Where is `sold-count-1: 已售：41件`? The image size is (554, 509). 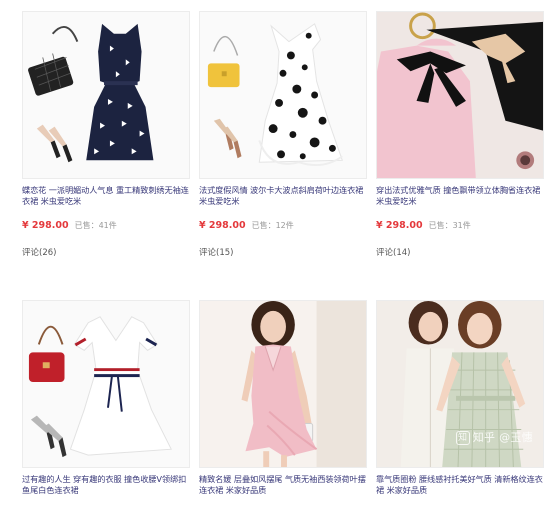 sold-count-1: 已售：41件 is located at coordinates (95, 225).